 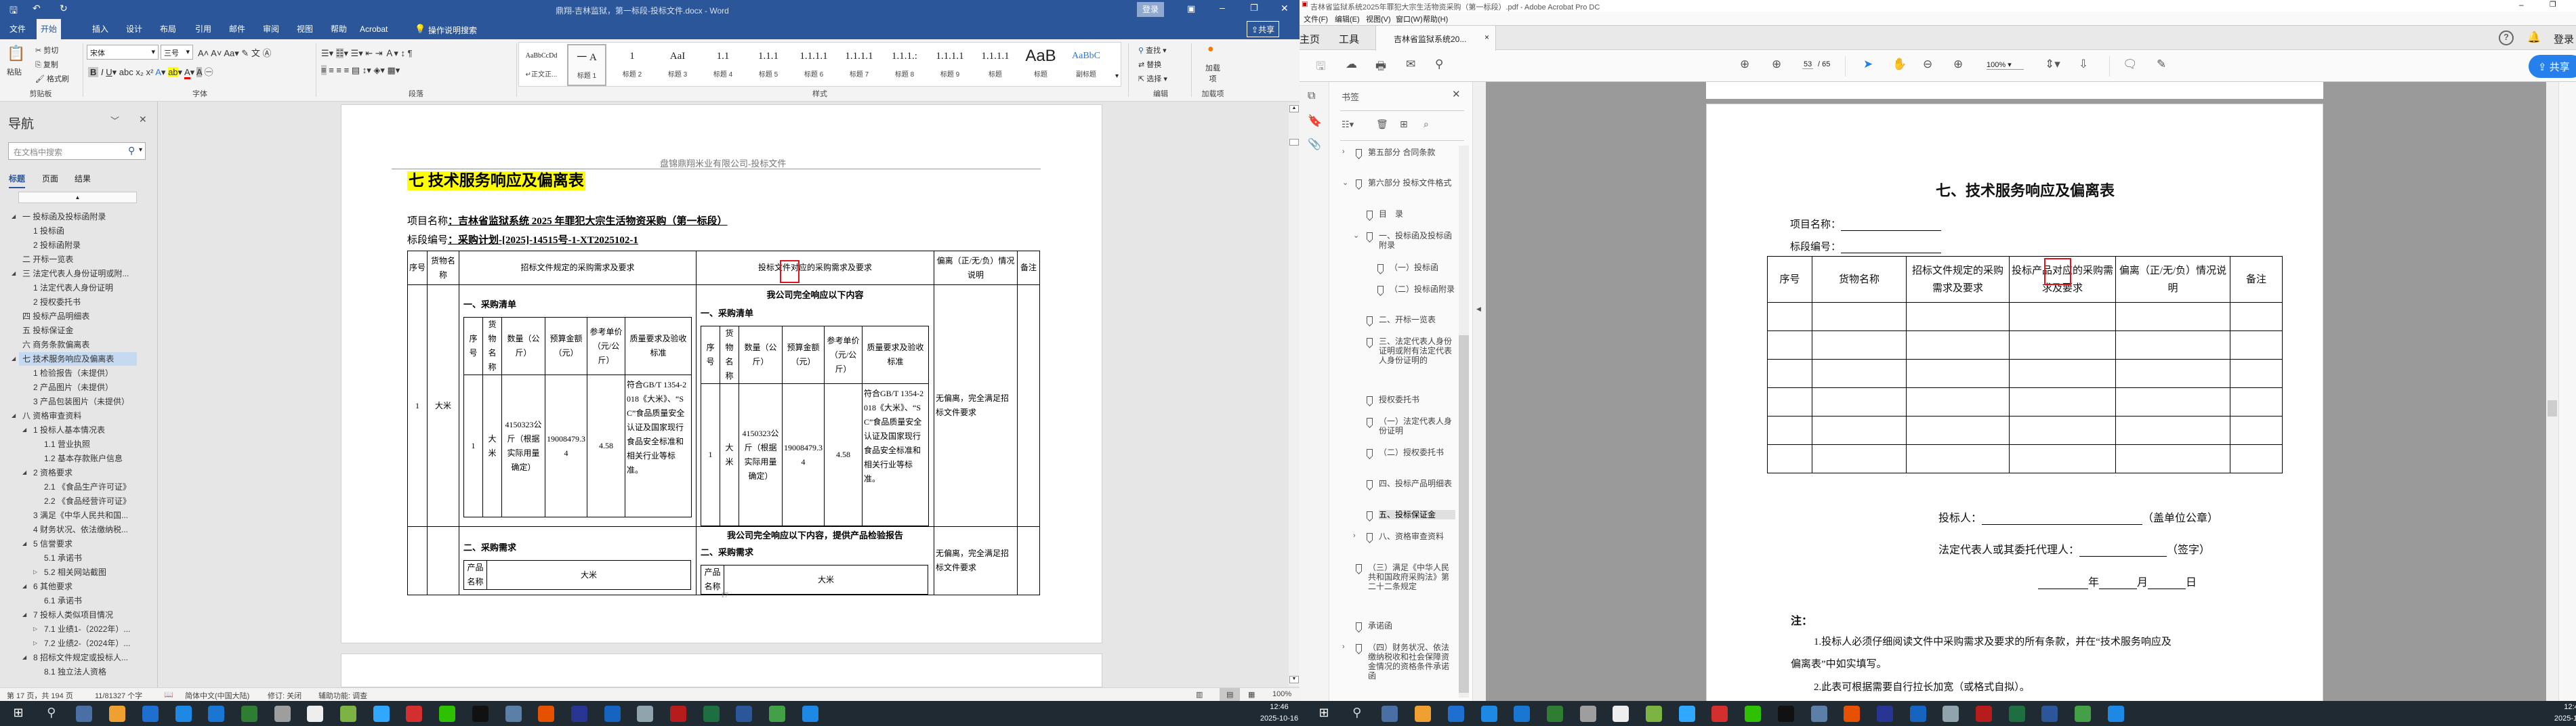 What do you see at coordinates (2083, 64) in the screenshot?
I see `scroll-mode-icon: ⇩` at bounding box center [2083, 64].